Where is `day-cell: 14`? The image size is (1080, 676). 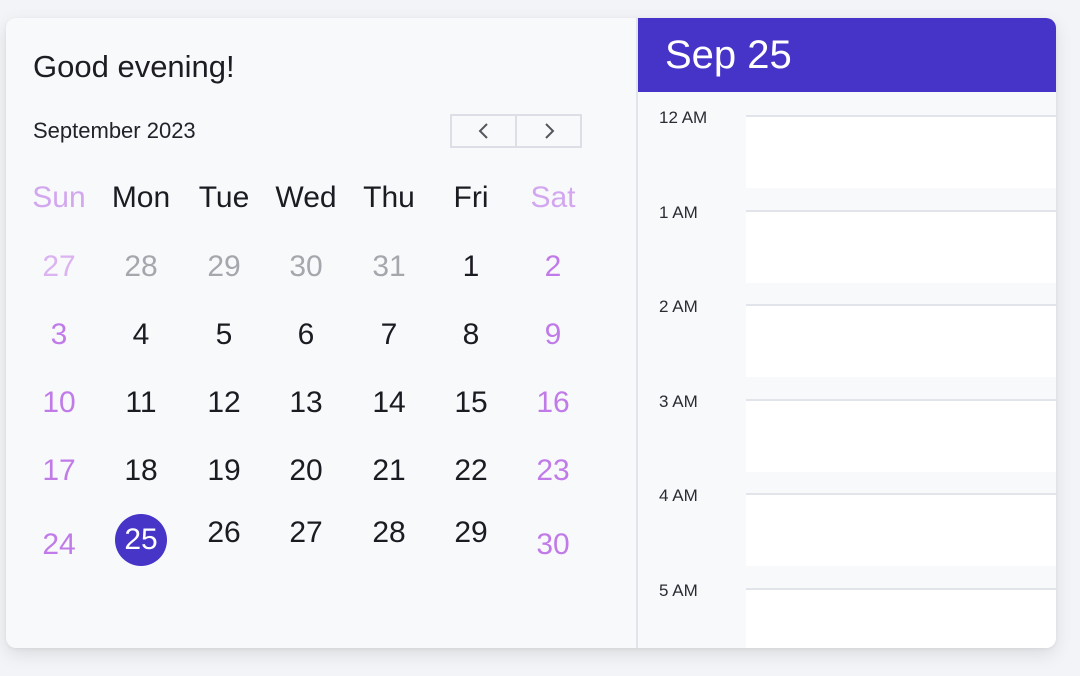
day-cell: 14 is located at coordinates (389, 403).